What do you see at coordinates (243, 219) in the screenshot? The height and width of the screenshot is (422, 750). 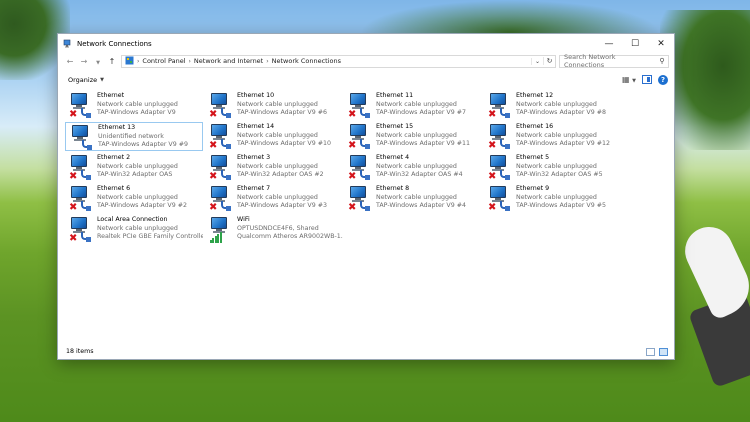 I see `connection-name: WiFi` at bounding box center [243, 219].